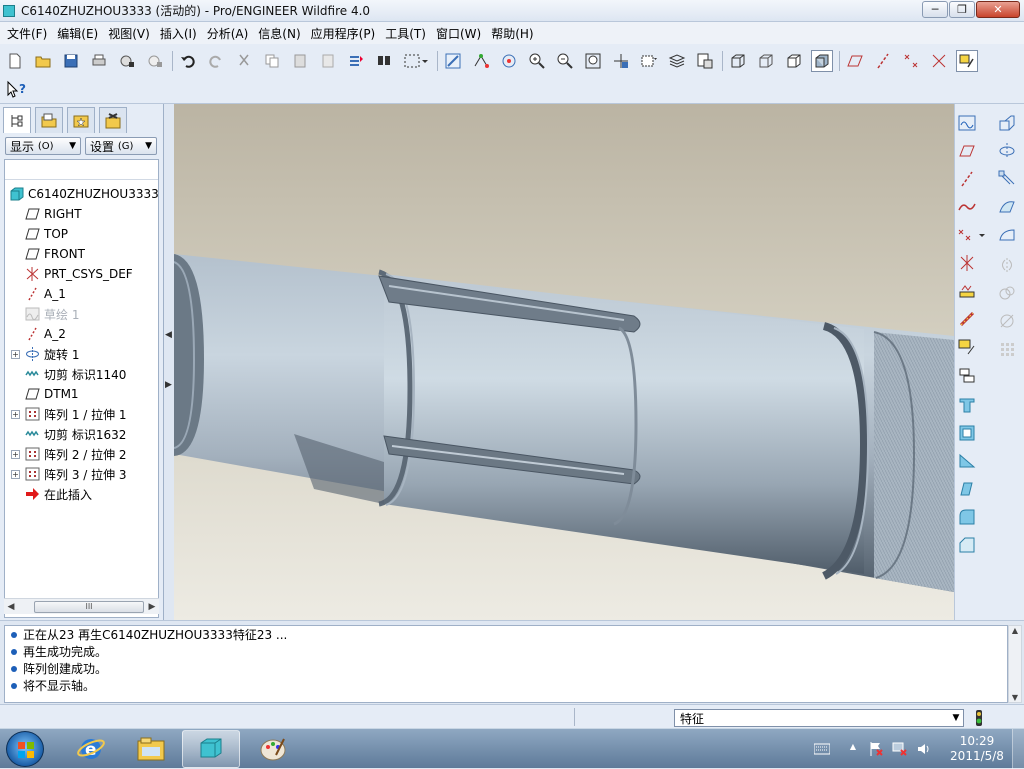 Image resolution: width=1024 pixels, height=769 pixels. What do you see at coordinates (15, 61) in the screenshot?
I see `new-file-icon` at bounding box center [15, 61].